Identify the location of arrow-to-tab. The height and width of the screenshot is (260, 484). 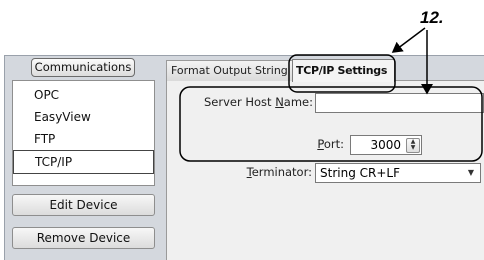
(408, 40).